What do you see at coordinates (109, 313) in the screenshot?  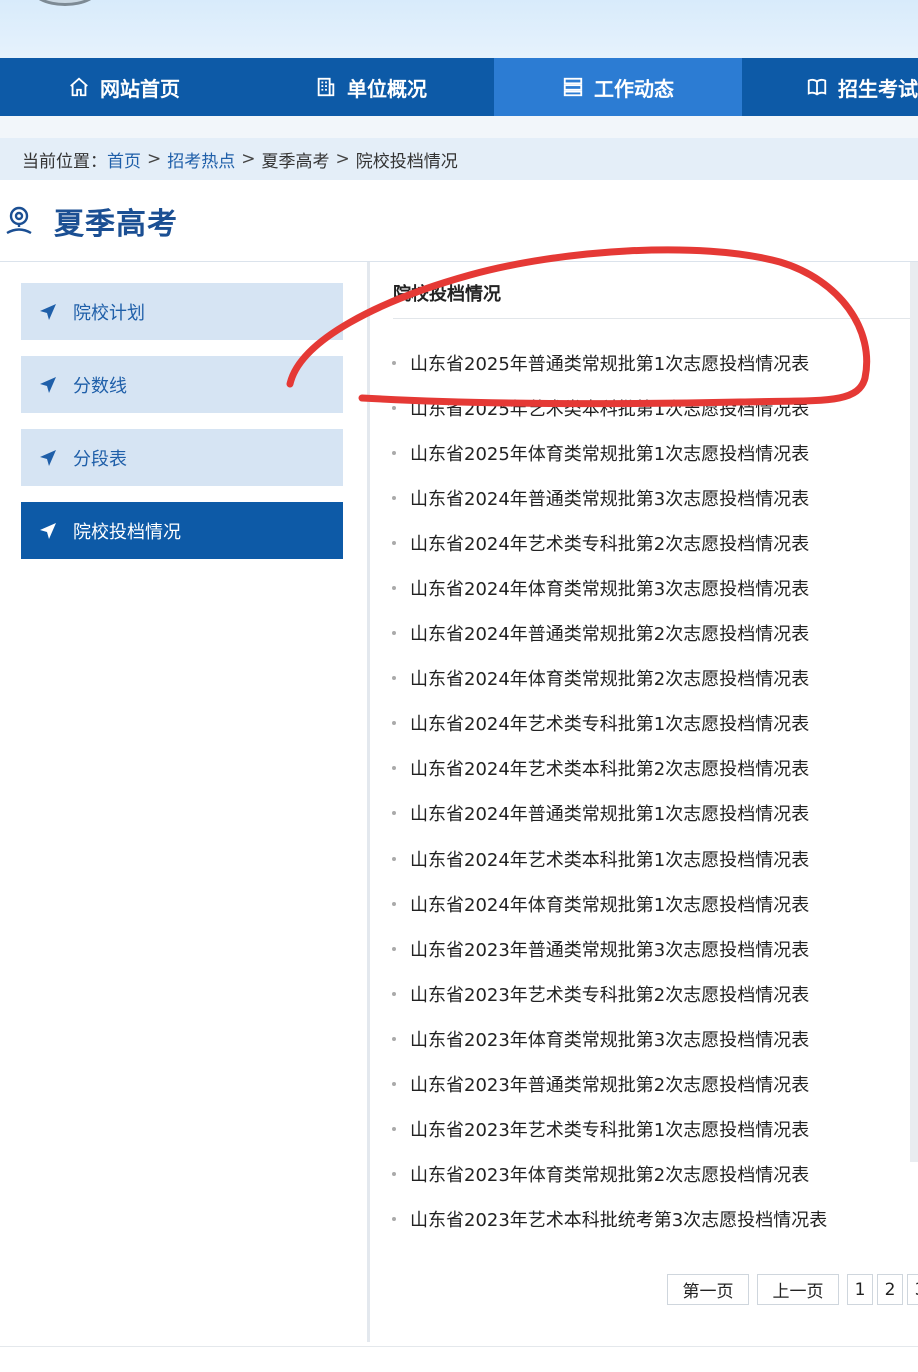 I see `sidebar-item-label: 院校计划` at bounding box center [109, 313].